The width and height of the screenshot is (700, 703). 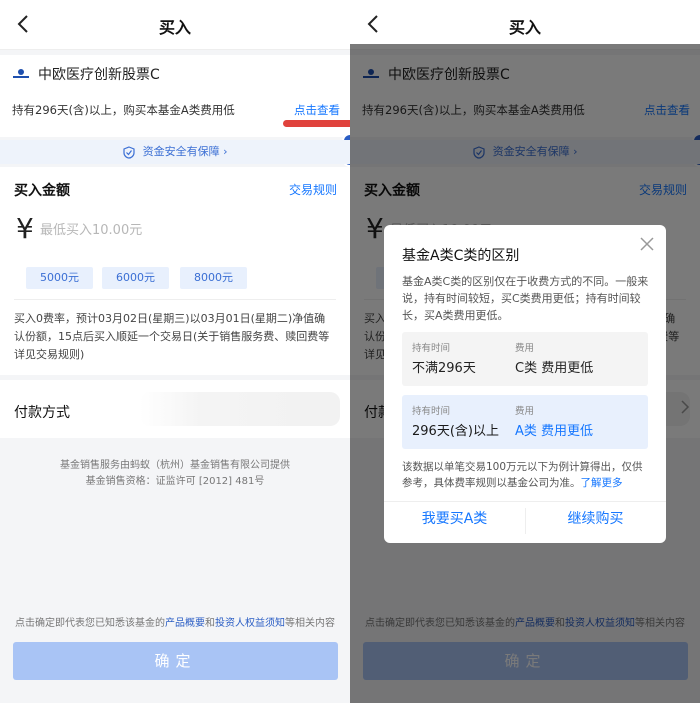 What do you see at coordinates (213, 278) in the screenshot?
I see `quick-amount-chip: 8000元` at bounding box center [213, 278].